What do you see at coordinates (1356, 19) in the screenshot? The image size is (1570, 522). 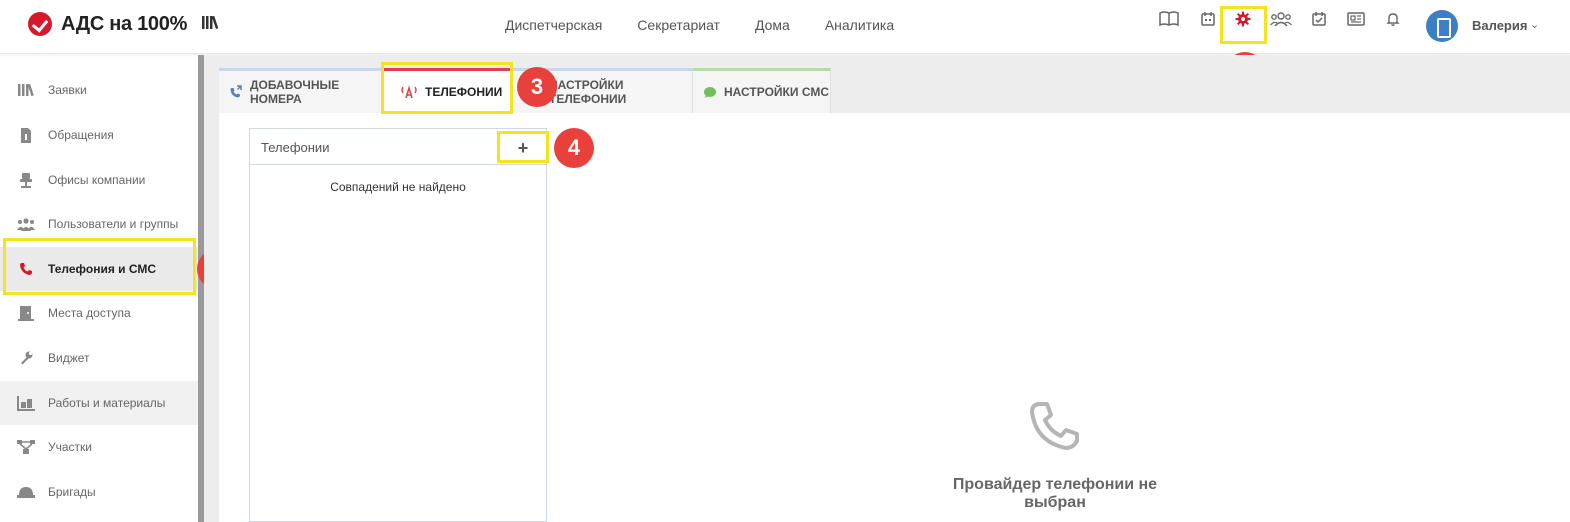 I see `news-icon` at bounding box center [1356, 19].